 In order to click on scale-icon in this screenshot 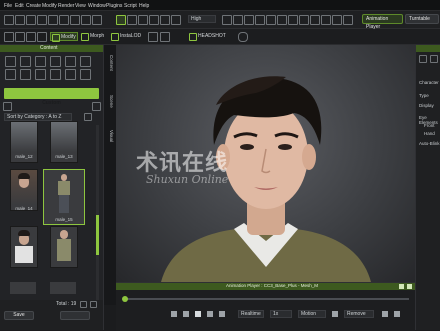, I will do `click(154, 20)`.